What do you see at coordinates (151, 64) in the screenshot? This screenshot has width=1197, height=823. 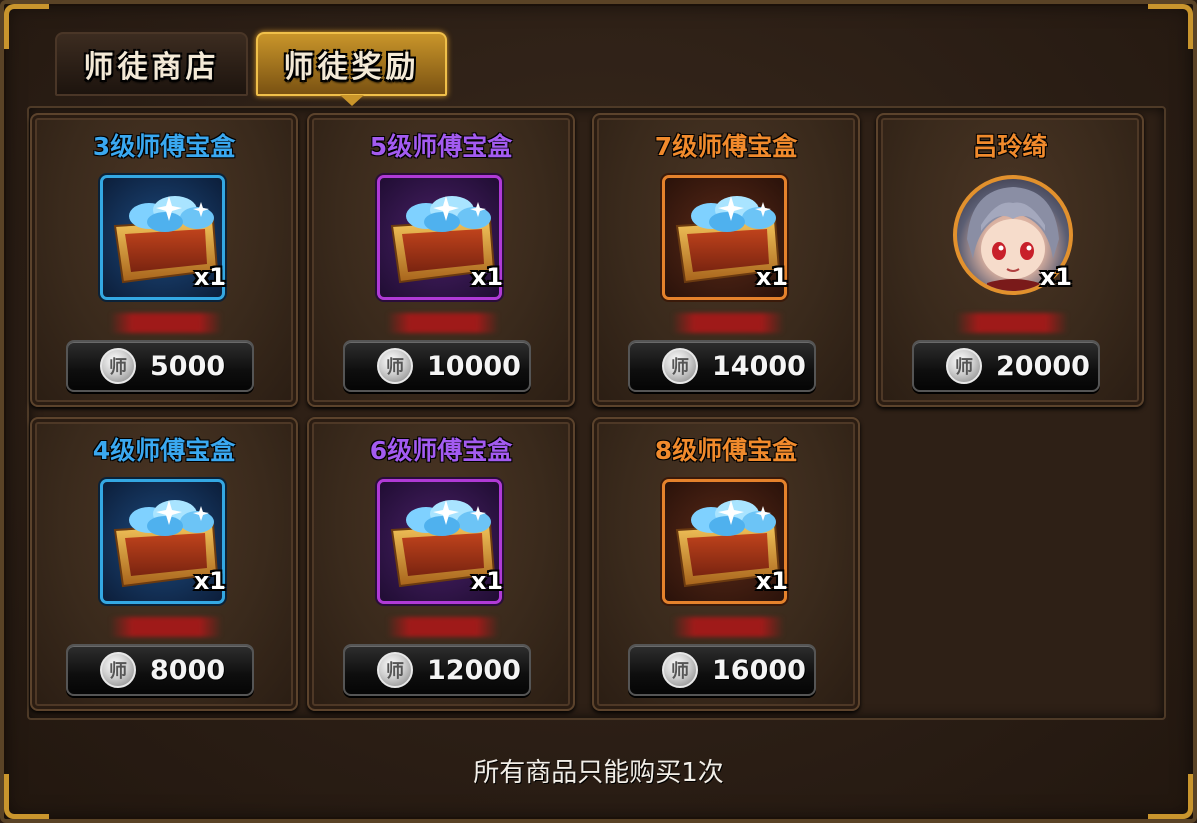 I see `tab-master-shop: 师徒商店` at bounding box center [151, 64].